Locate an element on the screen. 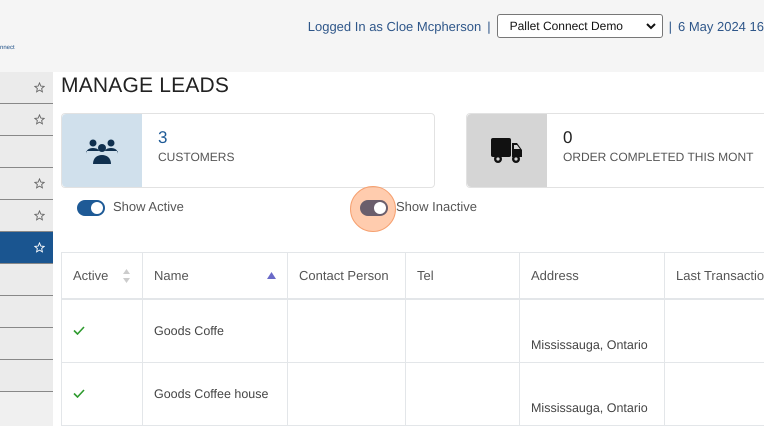 Image resolution: width=764 pixels, height=426 pixels. column-header: Last Transactio is located at coordinates (714, 275).